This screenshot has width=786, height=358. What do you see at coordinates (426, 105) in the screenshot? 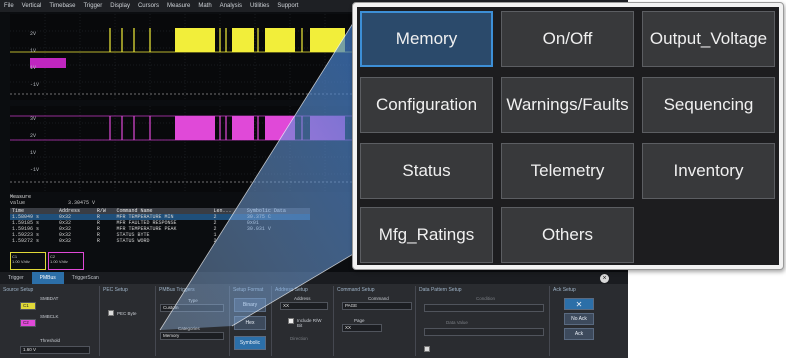
I see `category-button-configuration: Configuration` at bounding box center [426, 105].